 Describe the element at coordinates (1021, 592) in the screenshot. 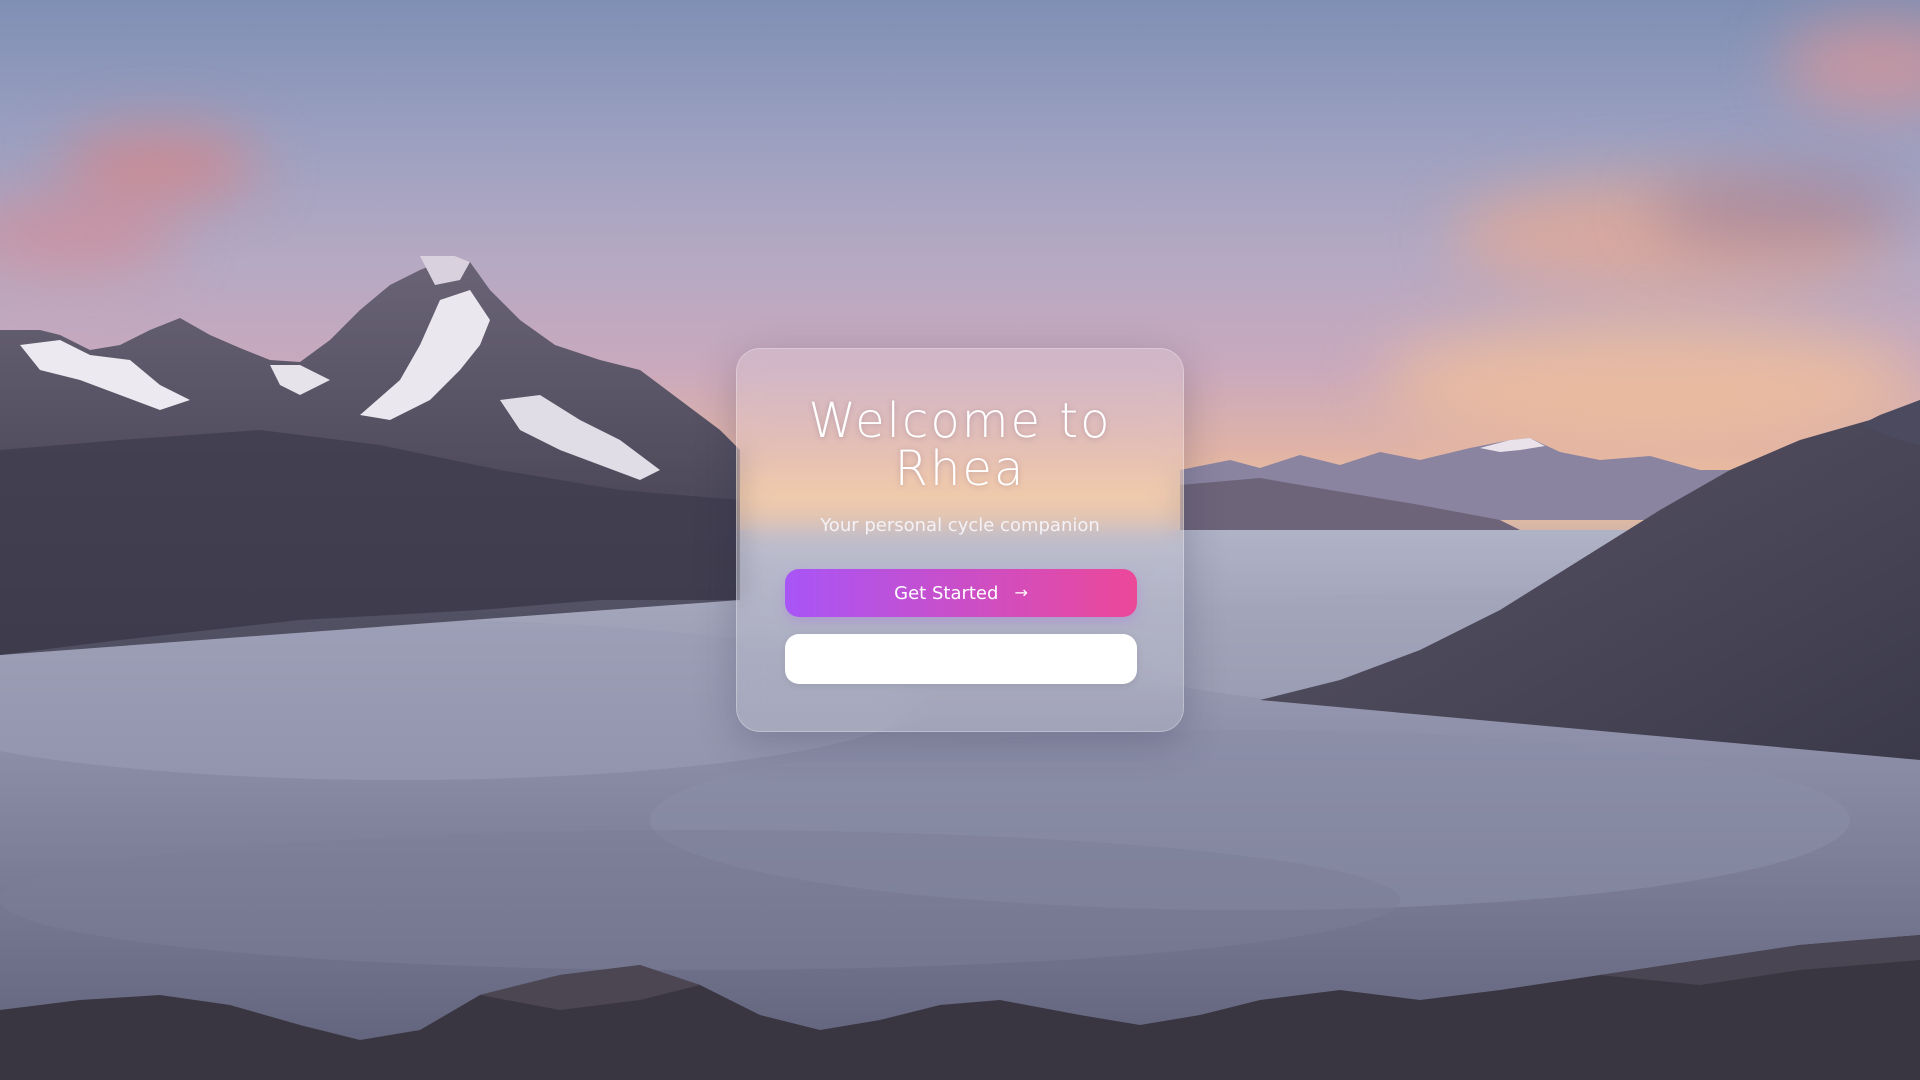

I see `arrow-right-icon: →` at that location.